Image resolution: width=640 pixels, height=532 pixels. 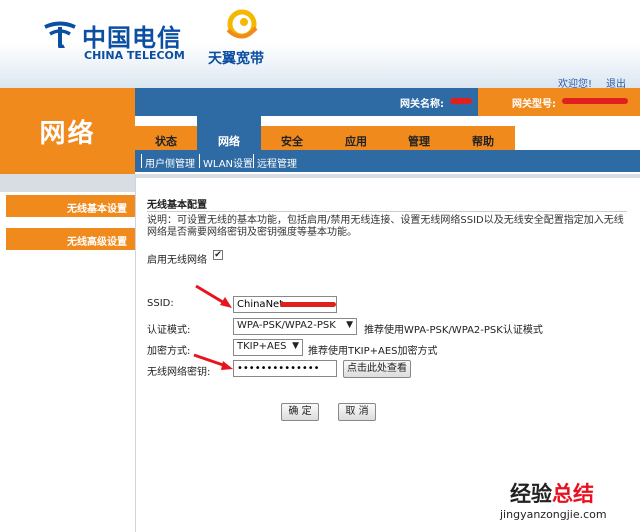 What do you see at coordinates (67, 134) in the screenshot?
I see `section-title: 网络` at bounding box center [67, 134].